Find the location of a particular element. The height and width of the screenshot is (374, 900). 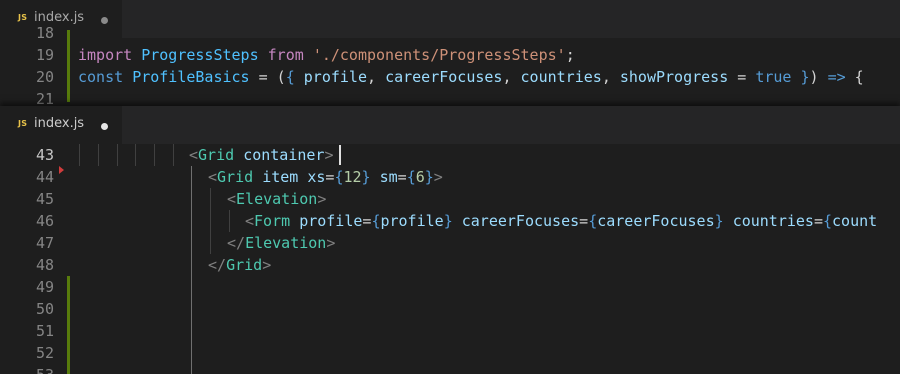

code-text: <Elevation> is located at coordinates (276, 199).